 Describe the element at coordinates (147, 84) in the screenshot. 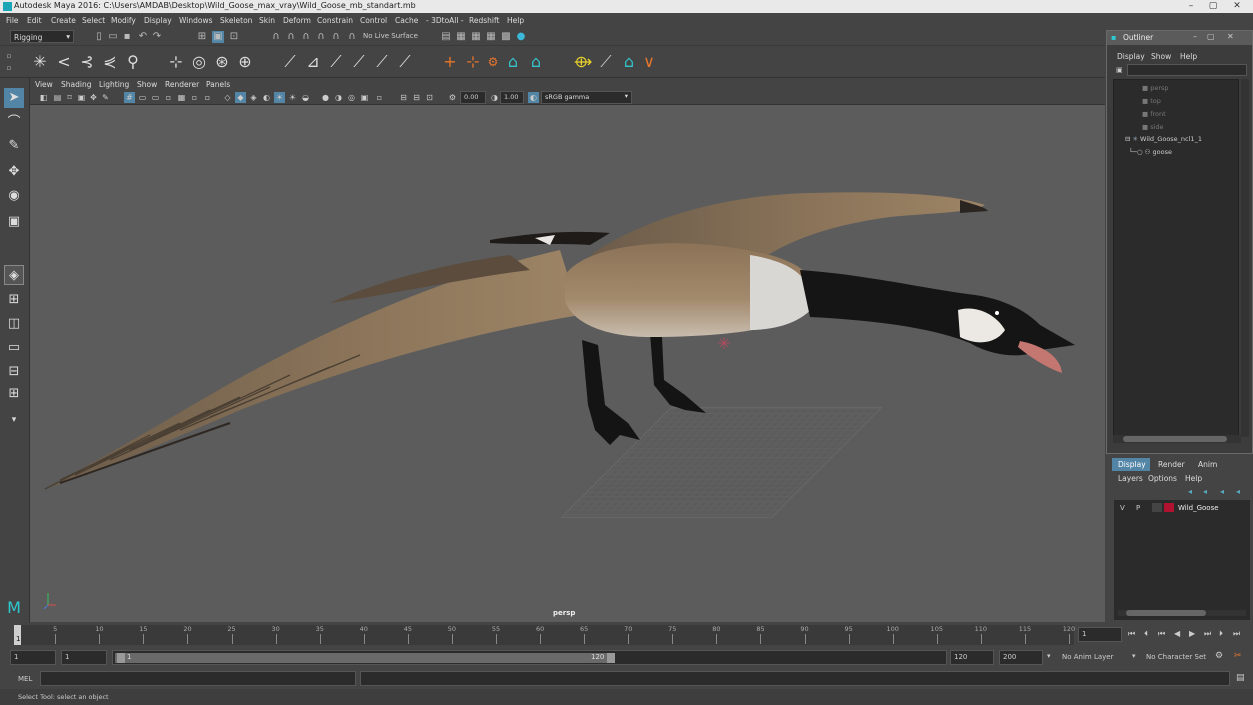

I see `panel-menu-show: Show` at that location.